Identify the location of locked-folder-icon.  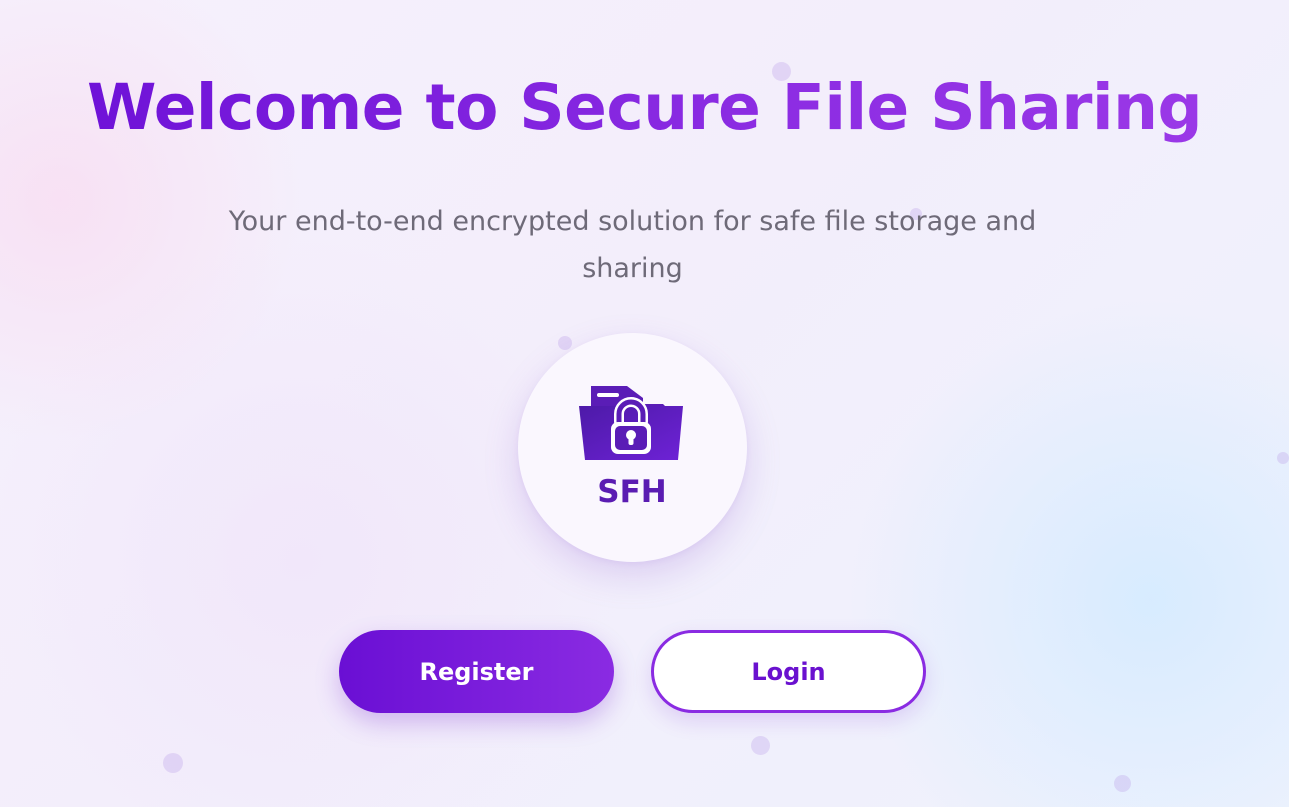
(631, 423).